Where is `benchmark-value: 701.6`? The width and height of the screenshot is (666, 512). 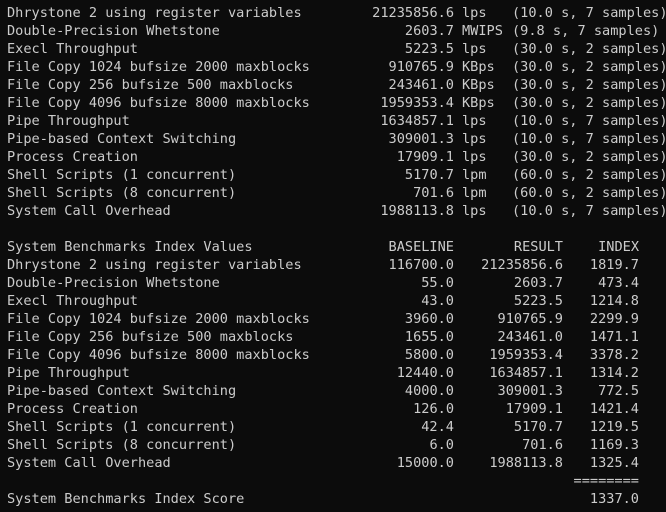
benchmark-value: 701.6 is located at coordinates (433, 193).